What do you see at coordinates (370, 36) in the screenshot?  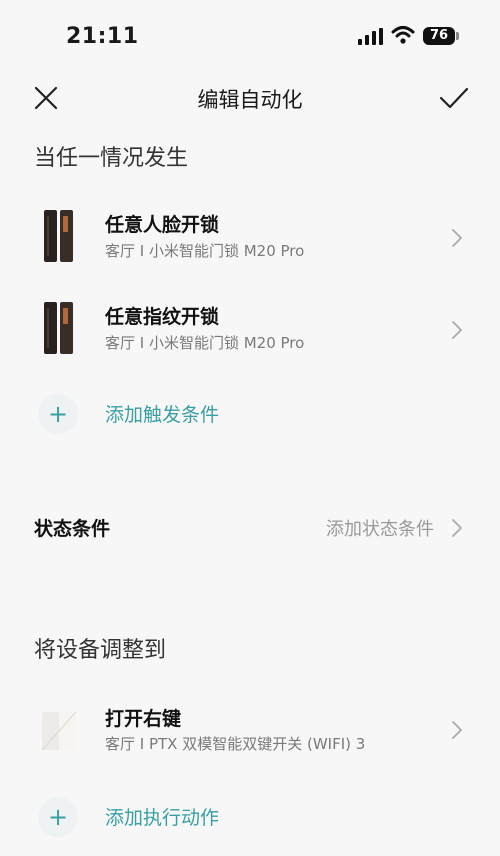 I see `cellular-signal-icon` at bounding box center [370, 36].